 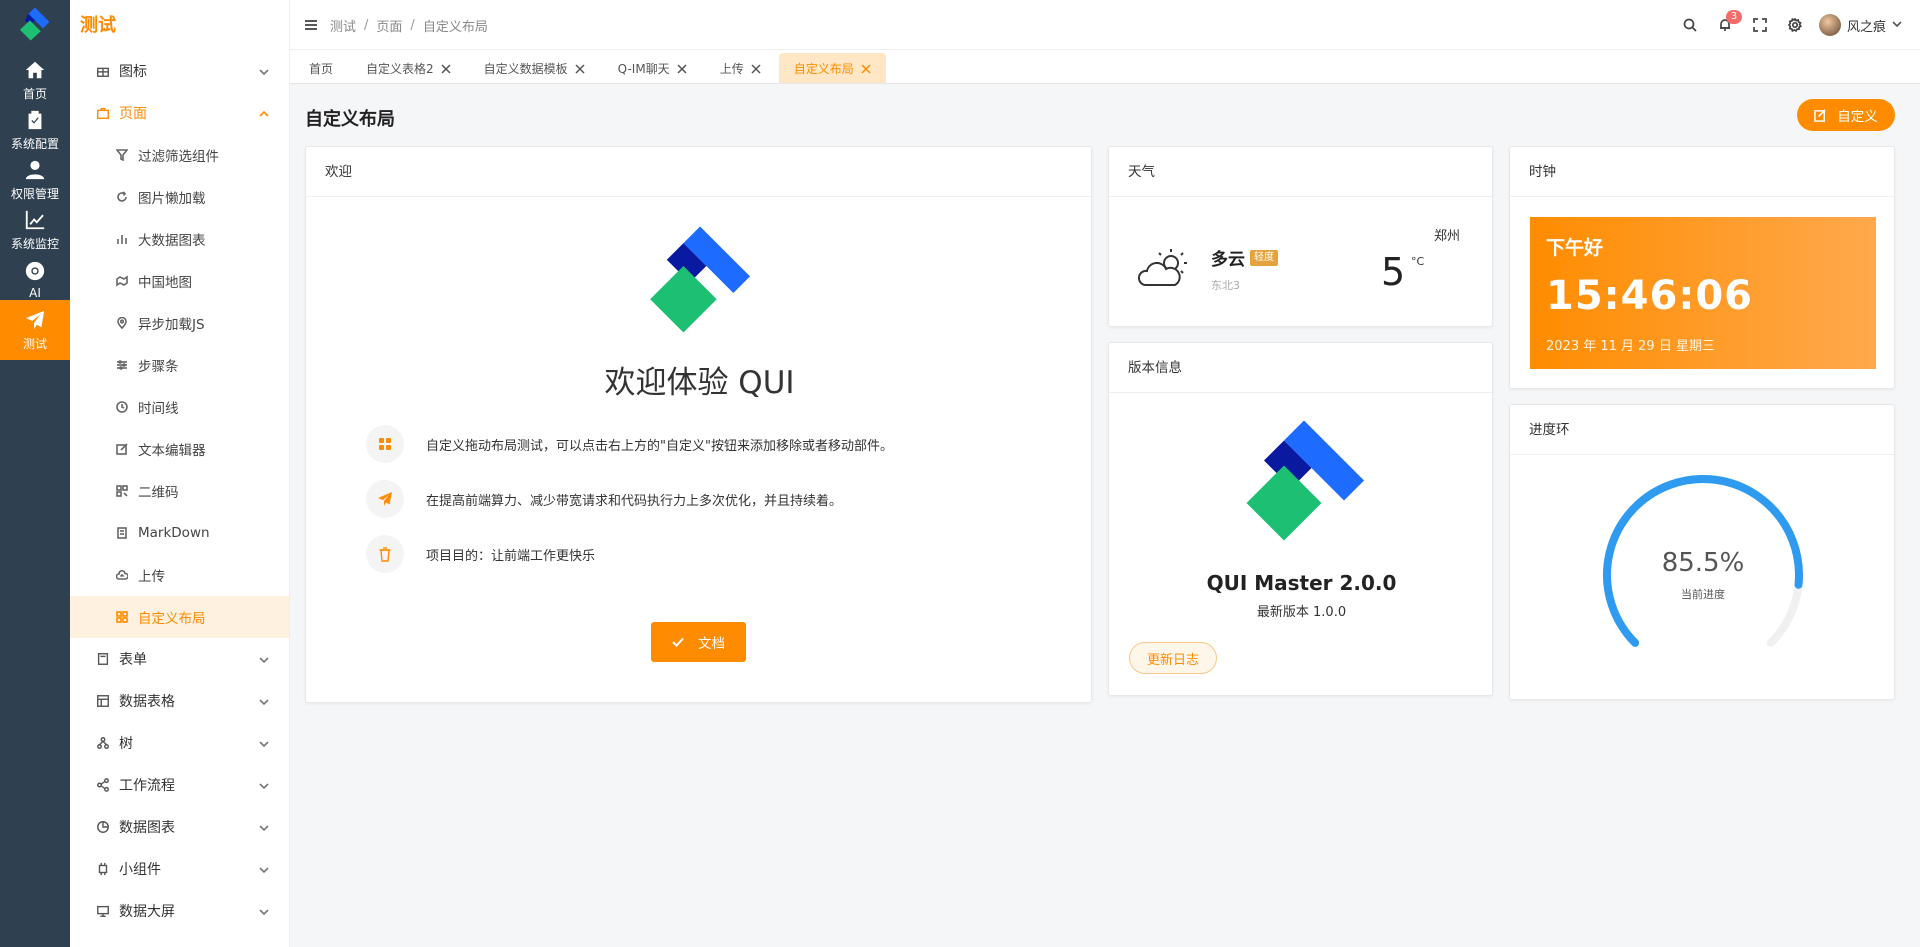 I want to click on sidebar-item-markdown: MarkDown, so click(x=179, y=533).